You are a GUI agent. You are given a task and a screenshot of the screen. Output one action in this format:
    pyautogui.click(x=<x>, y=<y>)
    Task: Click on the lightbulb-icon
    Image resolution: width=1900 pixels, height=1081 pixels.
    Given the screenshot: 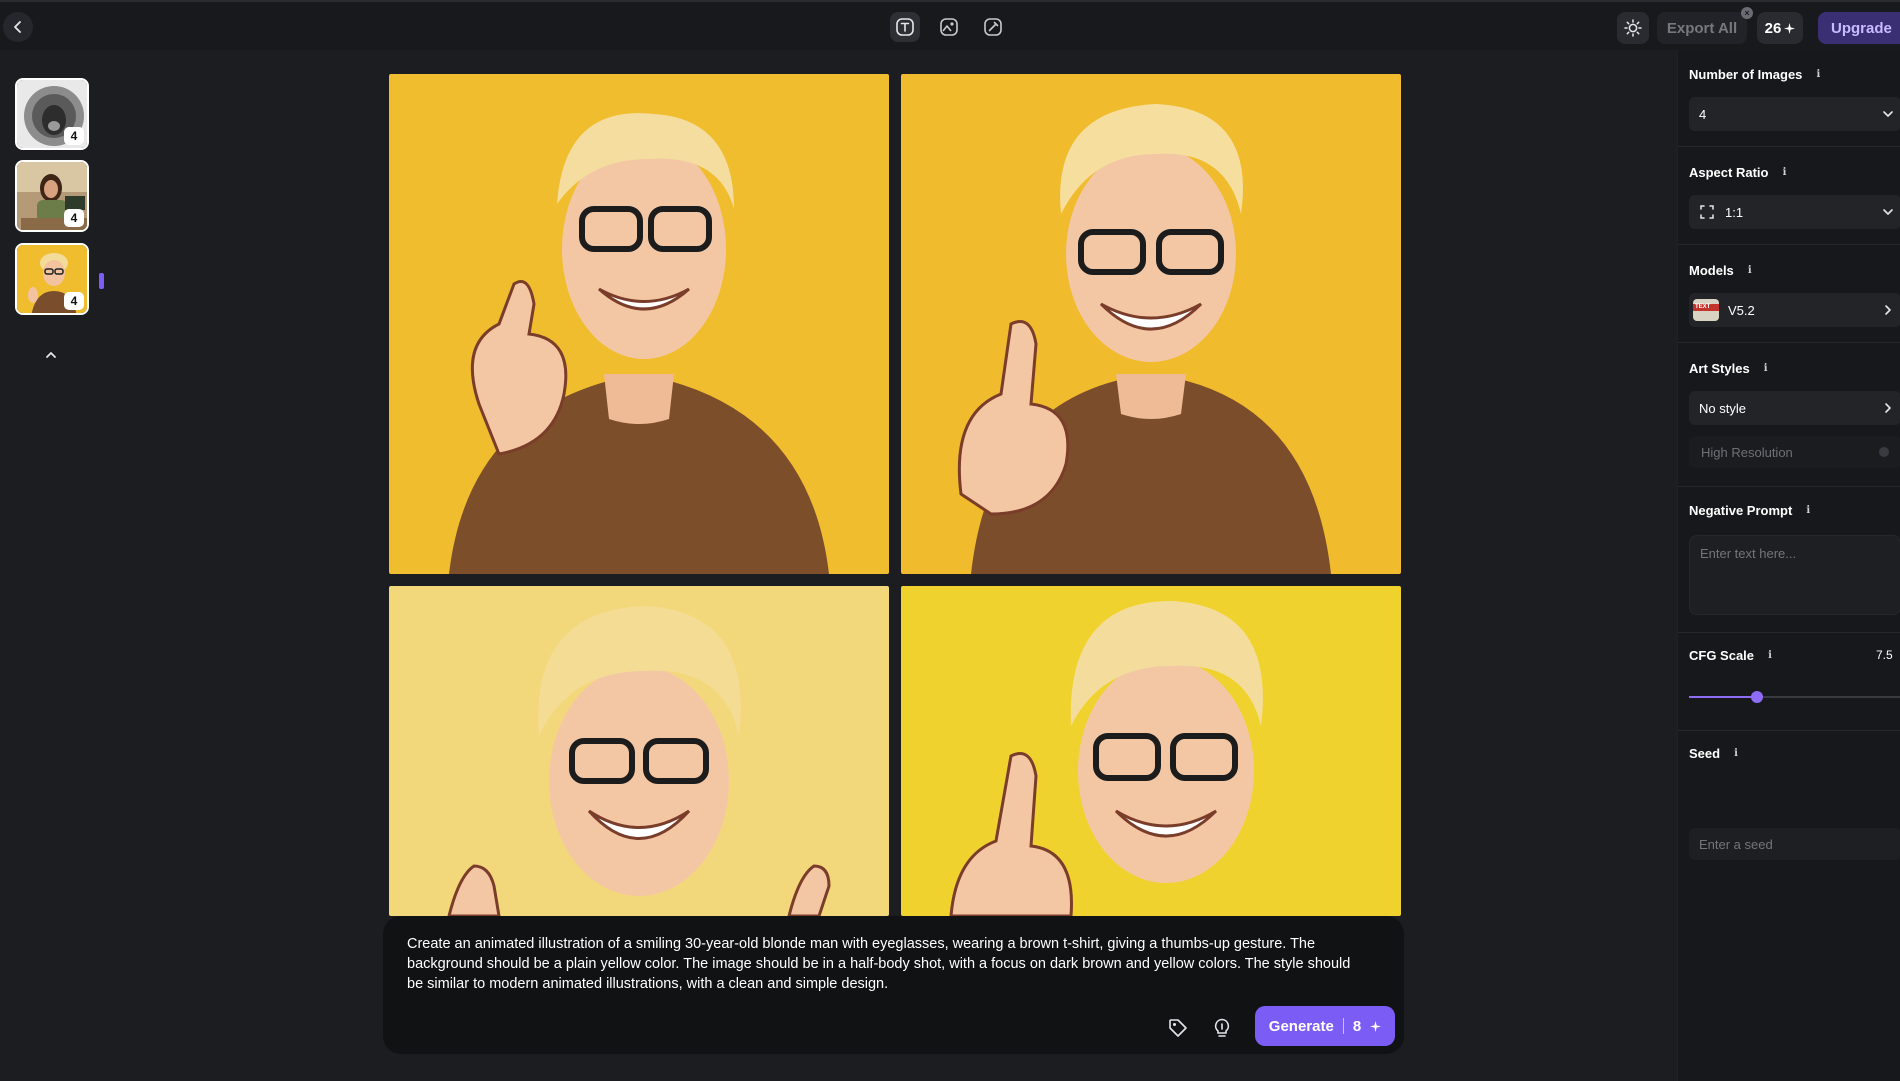 What is the action you would take?
    pyautogui.click(x=1222, y=1027)
    